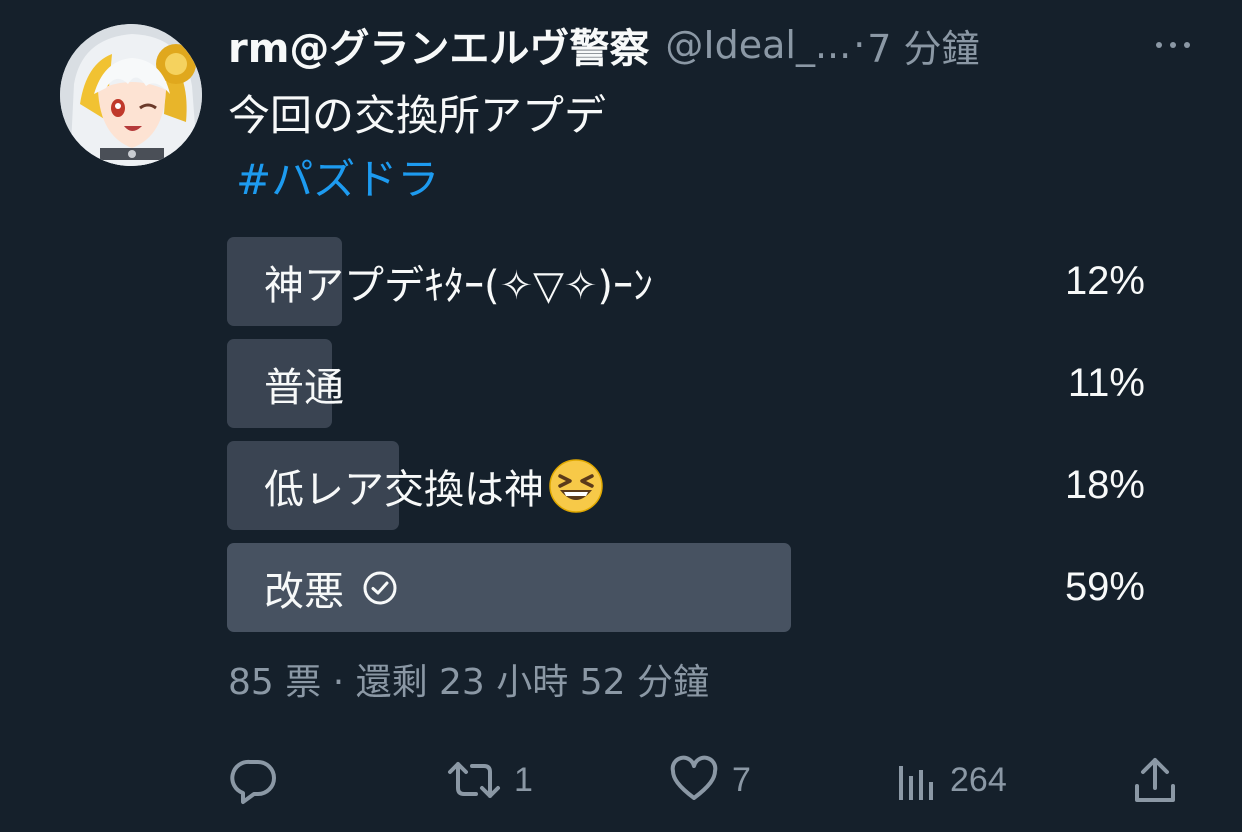 The image size is (1242, 832). I want to click on poll-option: 改悪 59%, so click(686, 587).